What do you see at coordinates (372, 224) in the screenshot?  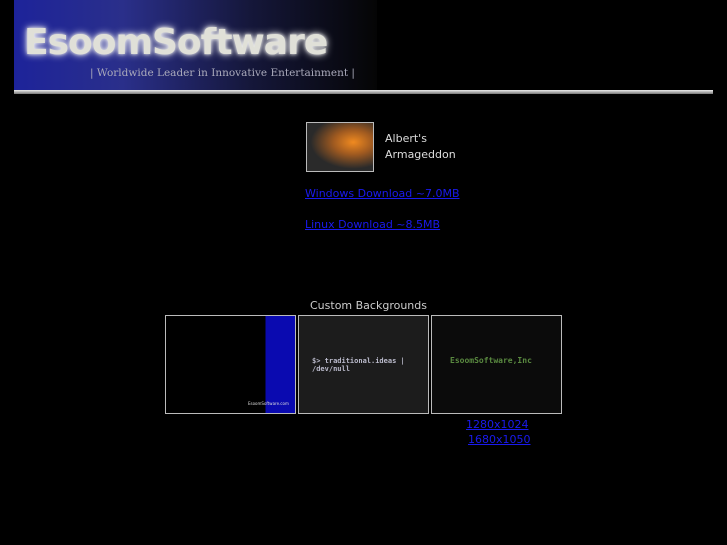 I see `linux-download-link: Linux Download ~8.5MB` at bounding box center [372, 224].